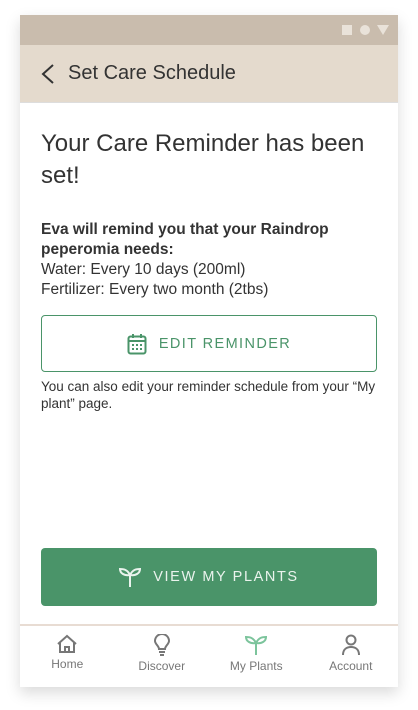 The width and height of the screenshot is (418, 710). I want to click on nav-label-home: Home, so click(67, 664).